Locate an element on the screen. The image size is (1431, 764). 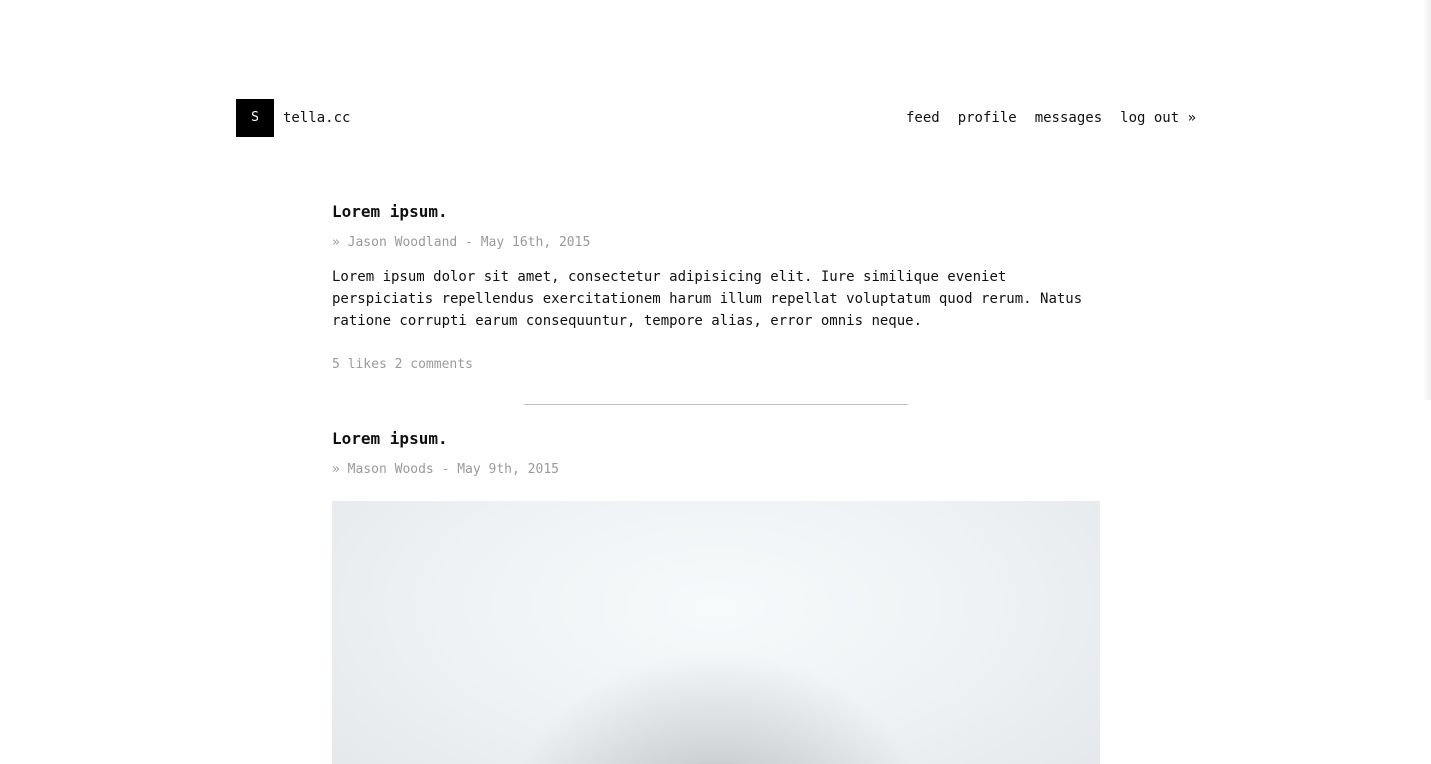
nav-messages-link: messages is located at coordinates (1068, 118).